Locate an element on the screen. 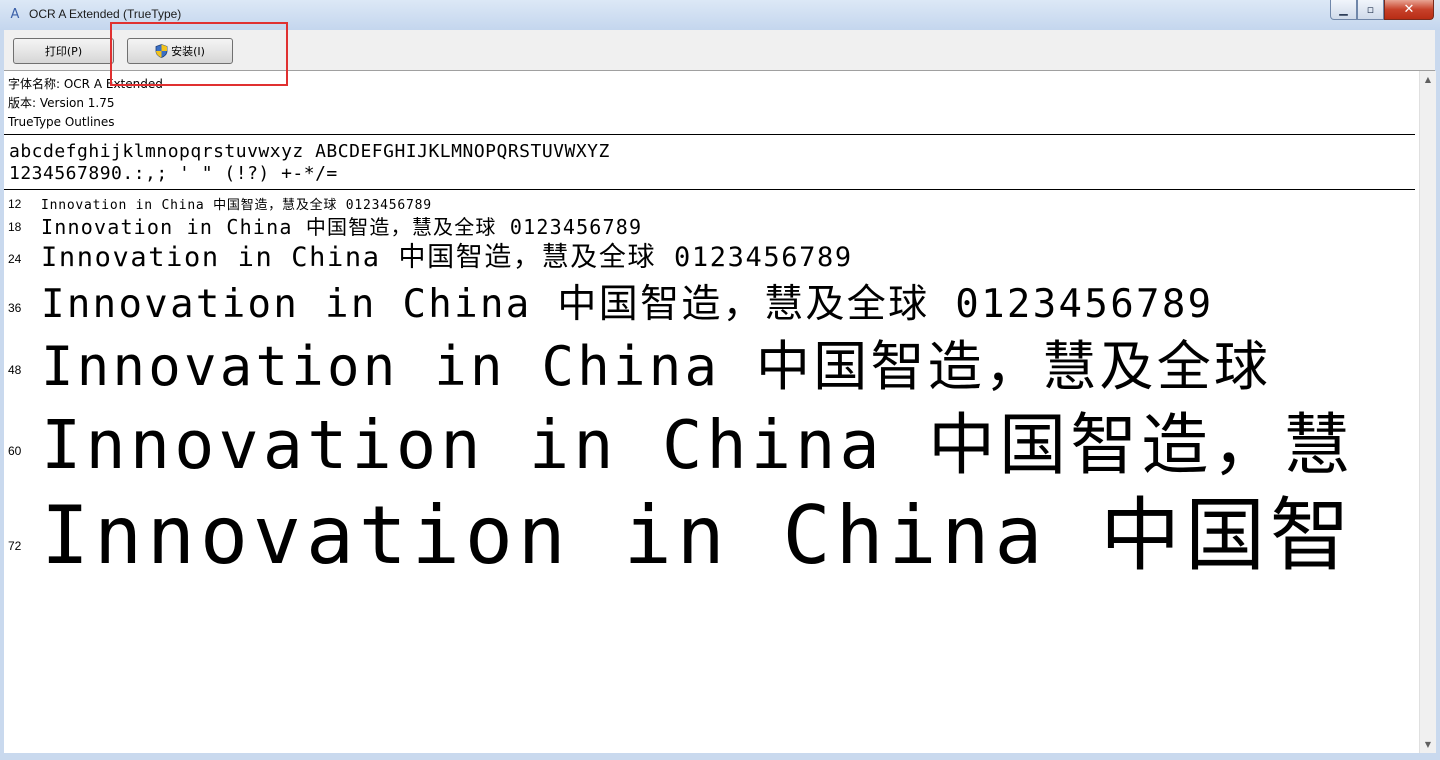 The image size is (1440, 760). sample-text: Innovation in China 中国智造，慧及全球 is located at coordinates (656, 366).